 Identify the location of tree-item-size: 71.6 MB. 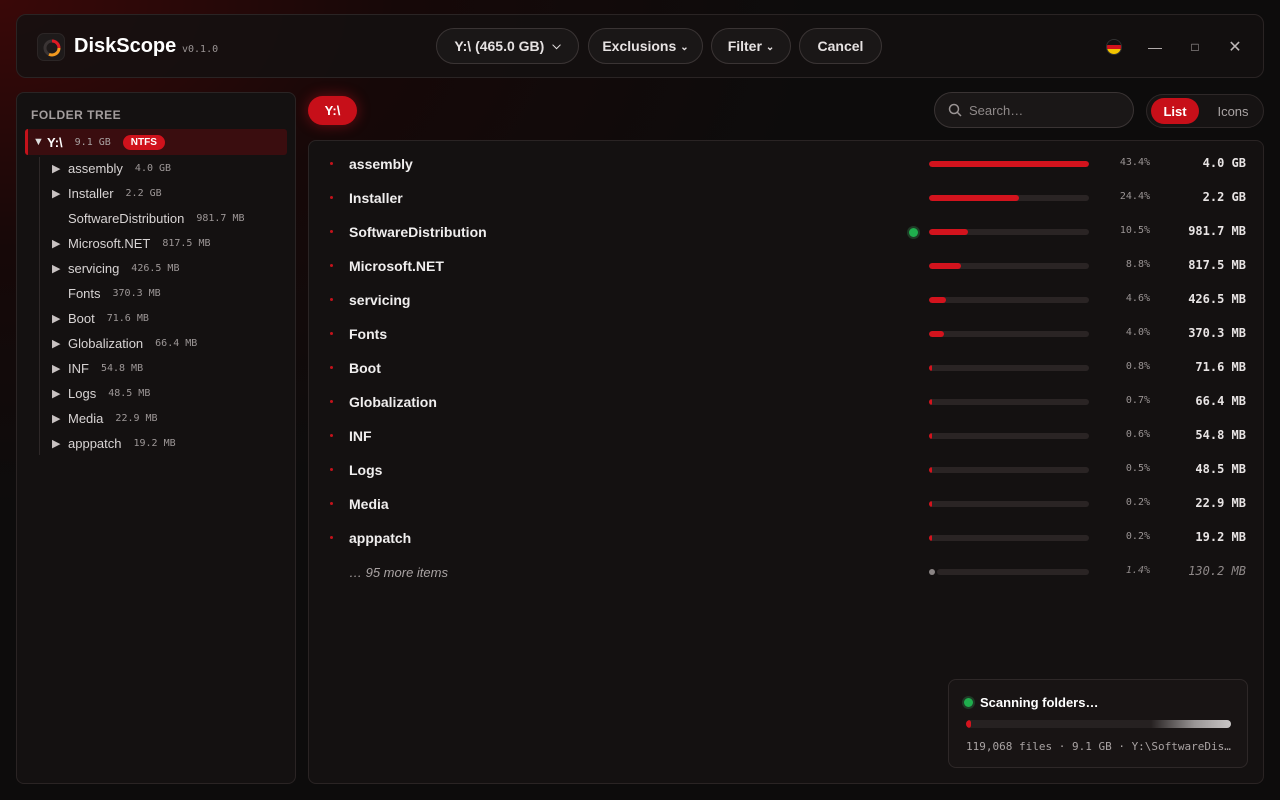
(127, 318).